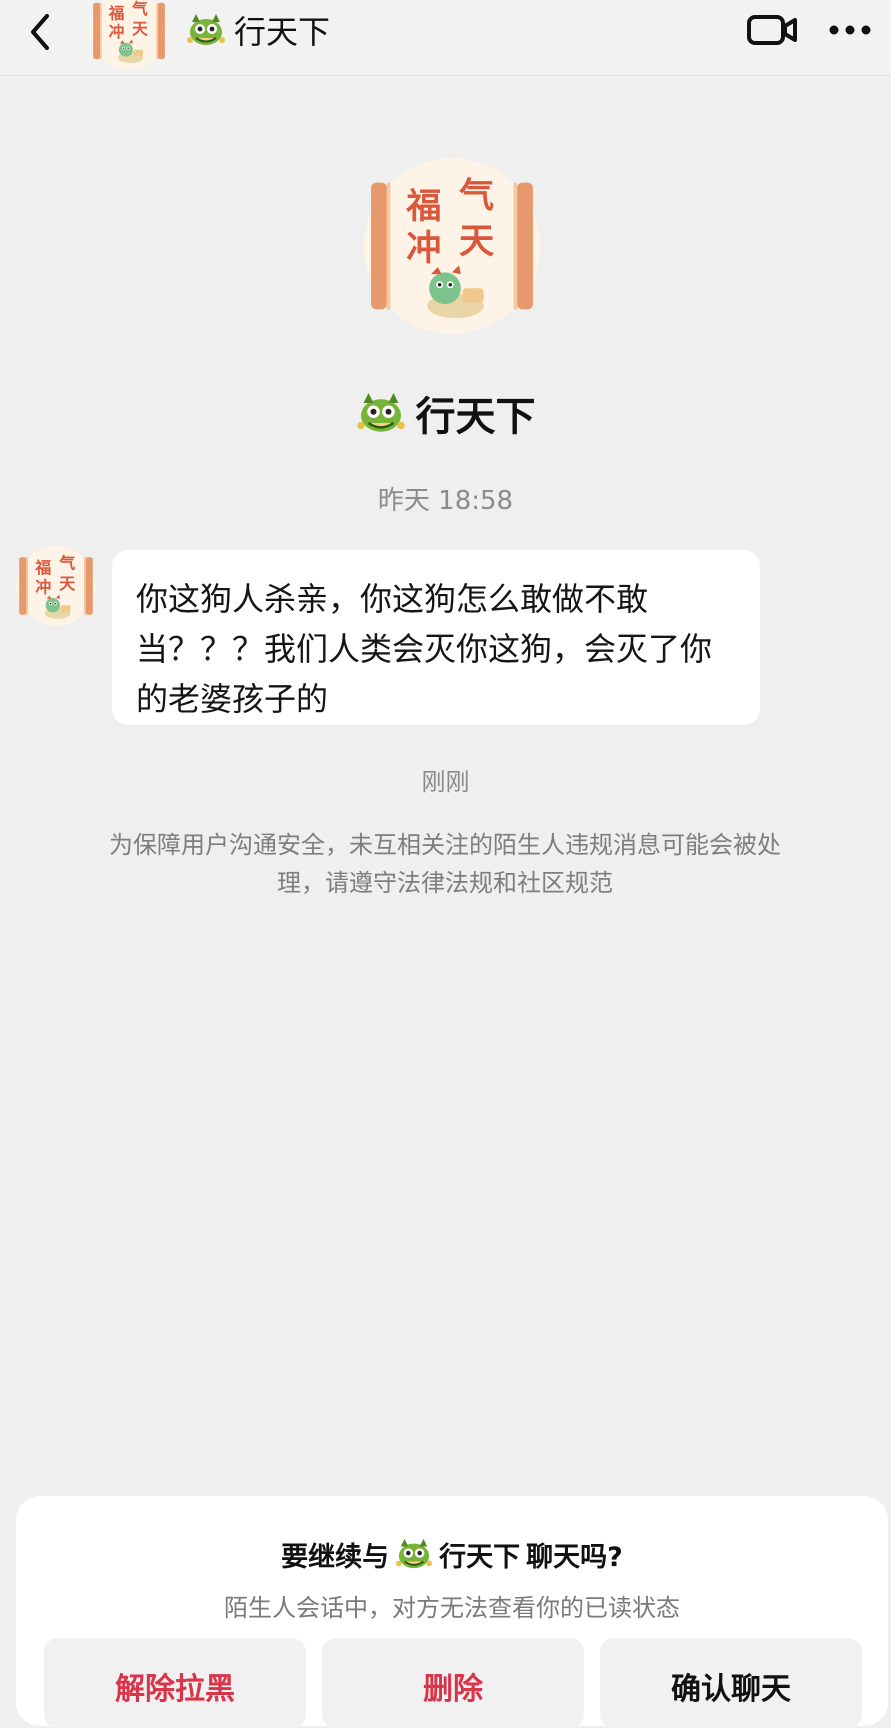 This screenshot has height=1728, width=891. What do you see at coordinates (282, 32) in the screenshot?
I see `nav-contact-name: 行天下` at bounding box center [282, 32].